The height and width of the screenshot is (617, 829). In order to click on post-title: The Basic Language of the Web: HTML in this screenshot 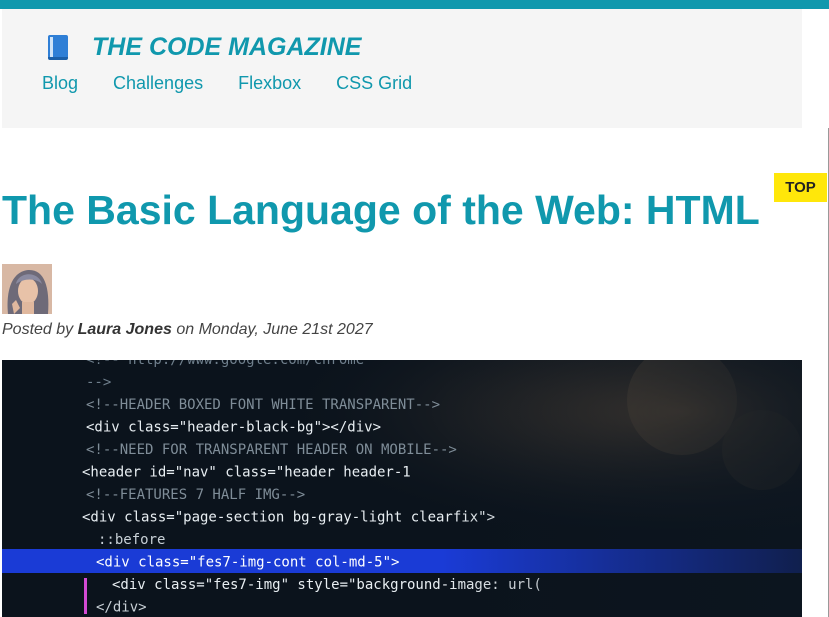, I will do `click(381, 210)`.